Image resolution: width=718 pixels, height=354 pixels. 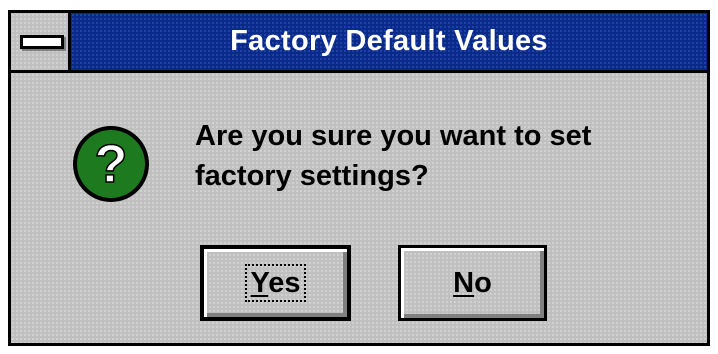 I want to click on system-menu-button, so click(x=41, y=41).